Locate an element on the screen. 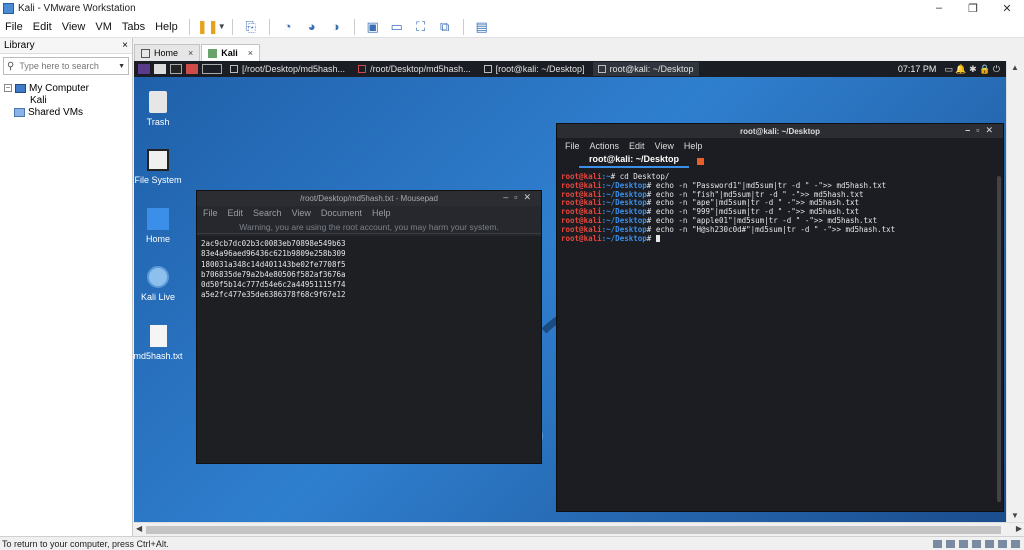  terminal-menu-help: Help is located at coordinates (693, 146).